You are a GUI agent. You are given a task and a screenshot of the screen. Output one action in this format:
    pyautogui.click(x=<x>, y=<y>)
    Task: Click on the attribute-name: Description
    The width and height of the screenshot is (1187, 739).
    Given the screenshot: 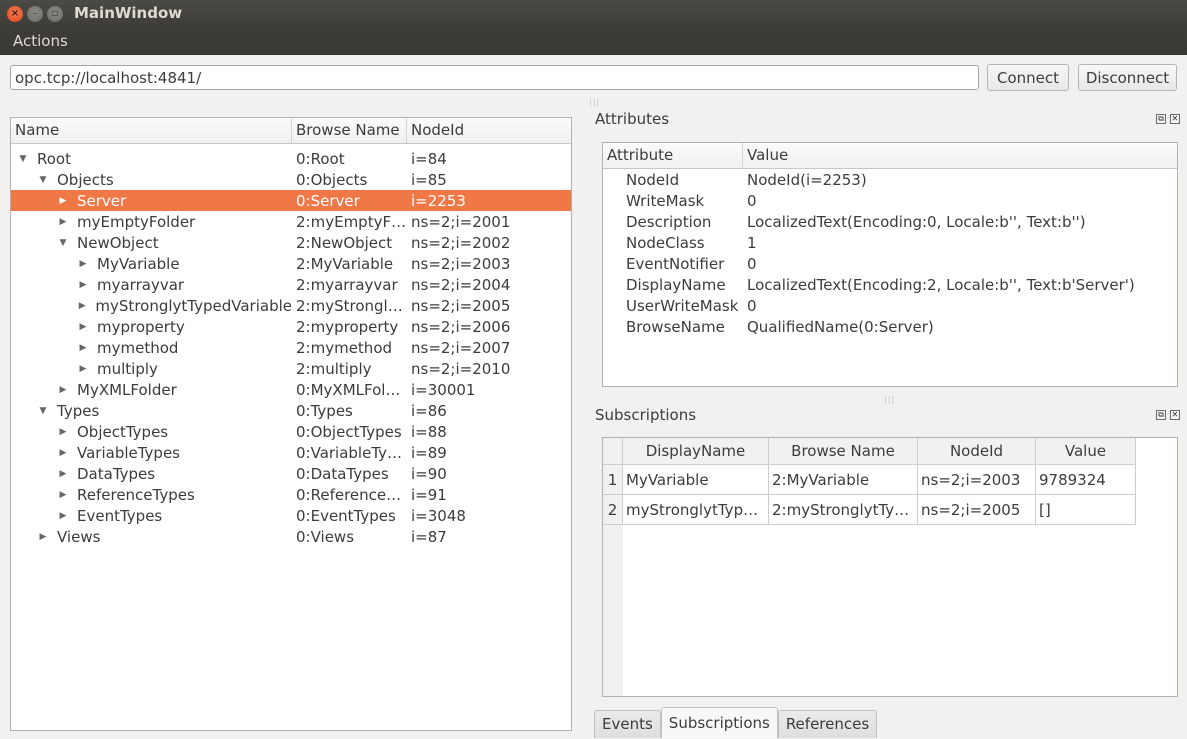 What is the action you would take?
    pyautogui.click(x=669, y=221)
    